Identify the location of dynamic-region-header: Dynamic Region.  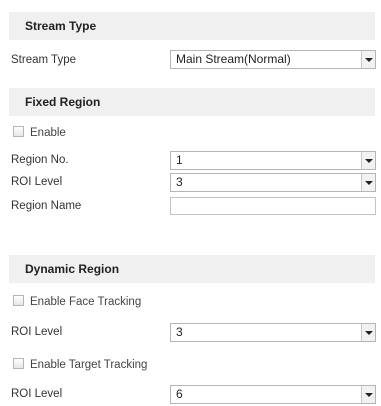
(192, 269).